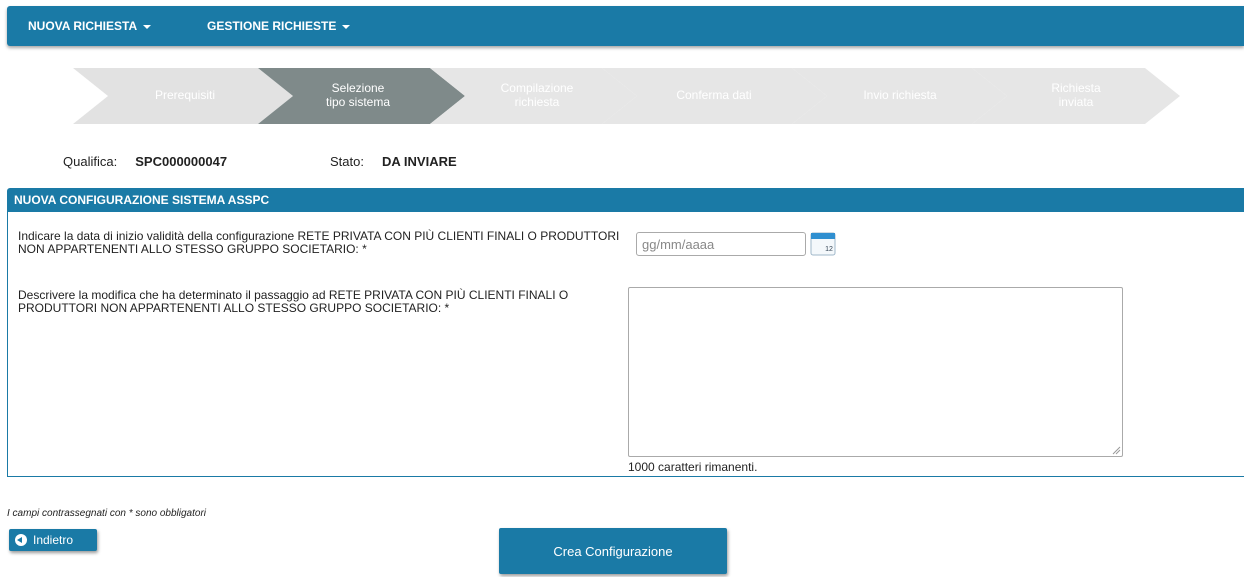 The width and height of the screenshot is (1244, 577). Describe the element at coordinates (721, 244) in the screenshot. I see `date-input` at that location.